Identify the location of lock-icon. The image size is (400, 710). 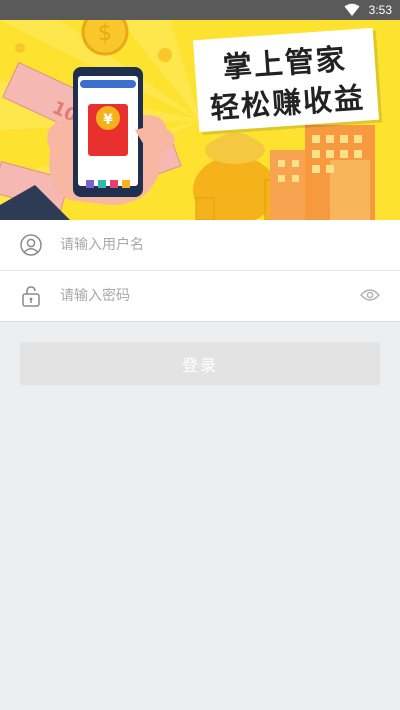
(31, 296).